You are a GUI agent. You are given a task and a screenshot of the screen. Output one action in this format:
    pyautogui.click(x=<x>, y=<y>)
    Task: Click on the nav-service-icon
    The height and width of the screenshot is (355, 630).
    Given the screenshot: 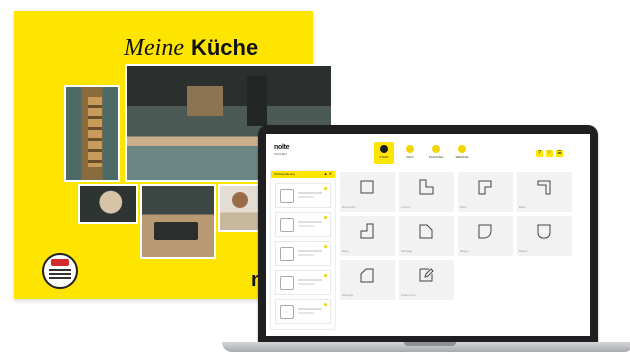 What is the action you would take?
    pyautogui.click(x=462, y=149)
    